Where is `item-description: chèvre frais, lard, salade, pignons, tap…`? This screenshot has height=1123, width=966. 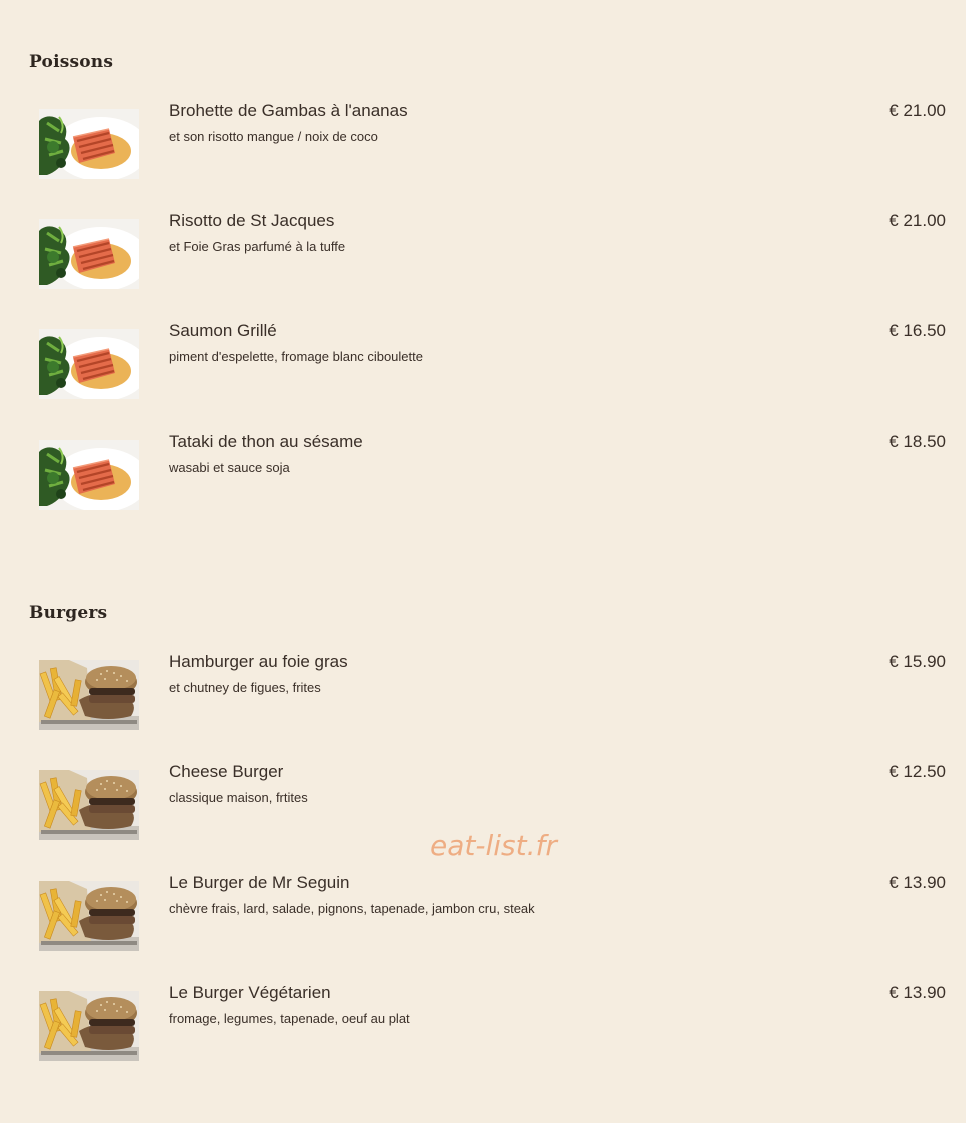
item-description: chèvre frais, lard, salade, pignons, tap… is located at coordinates (352, 908).